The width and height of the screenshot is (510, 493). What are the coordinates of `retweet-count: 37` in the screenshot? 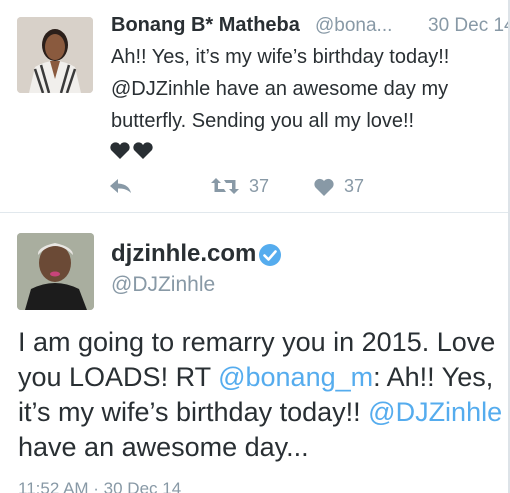 It's located at (259, 186).